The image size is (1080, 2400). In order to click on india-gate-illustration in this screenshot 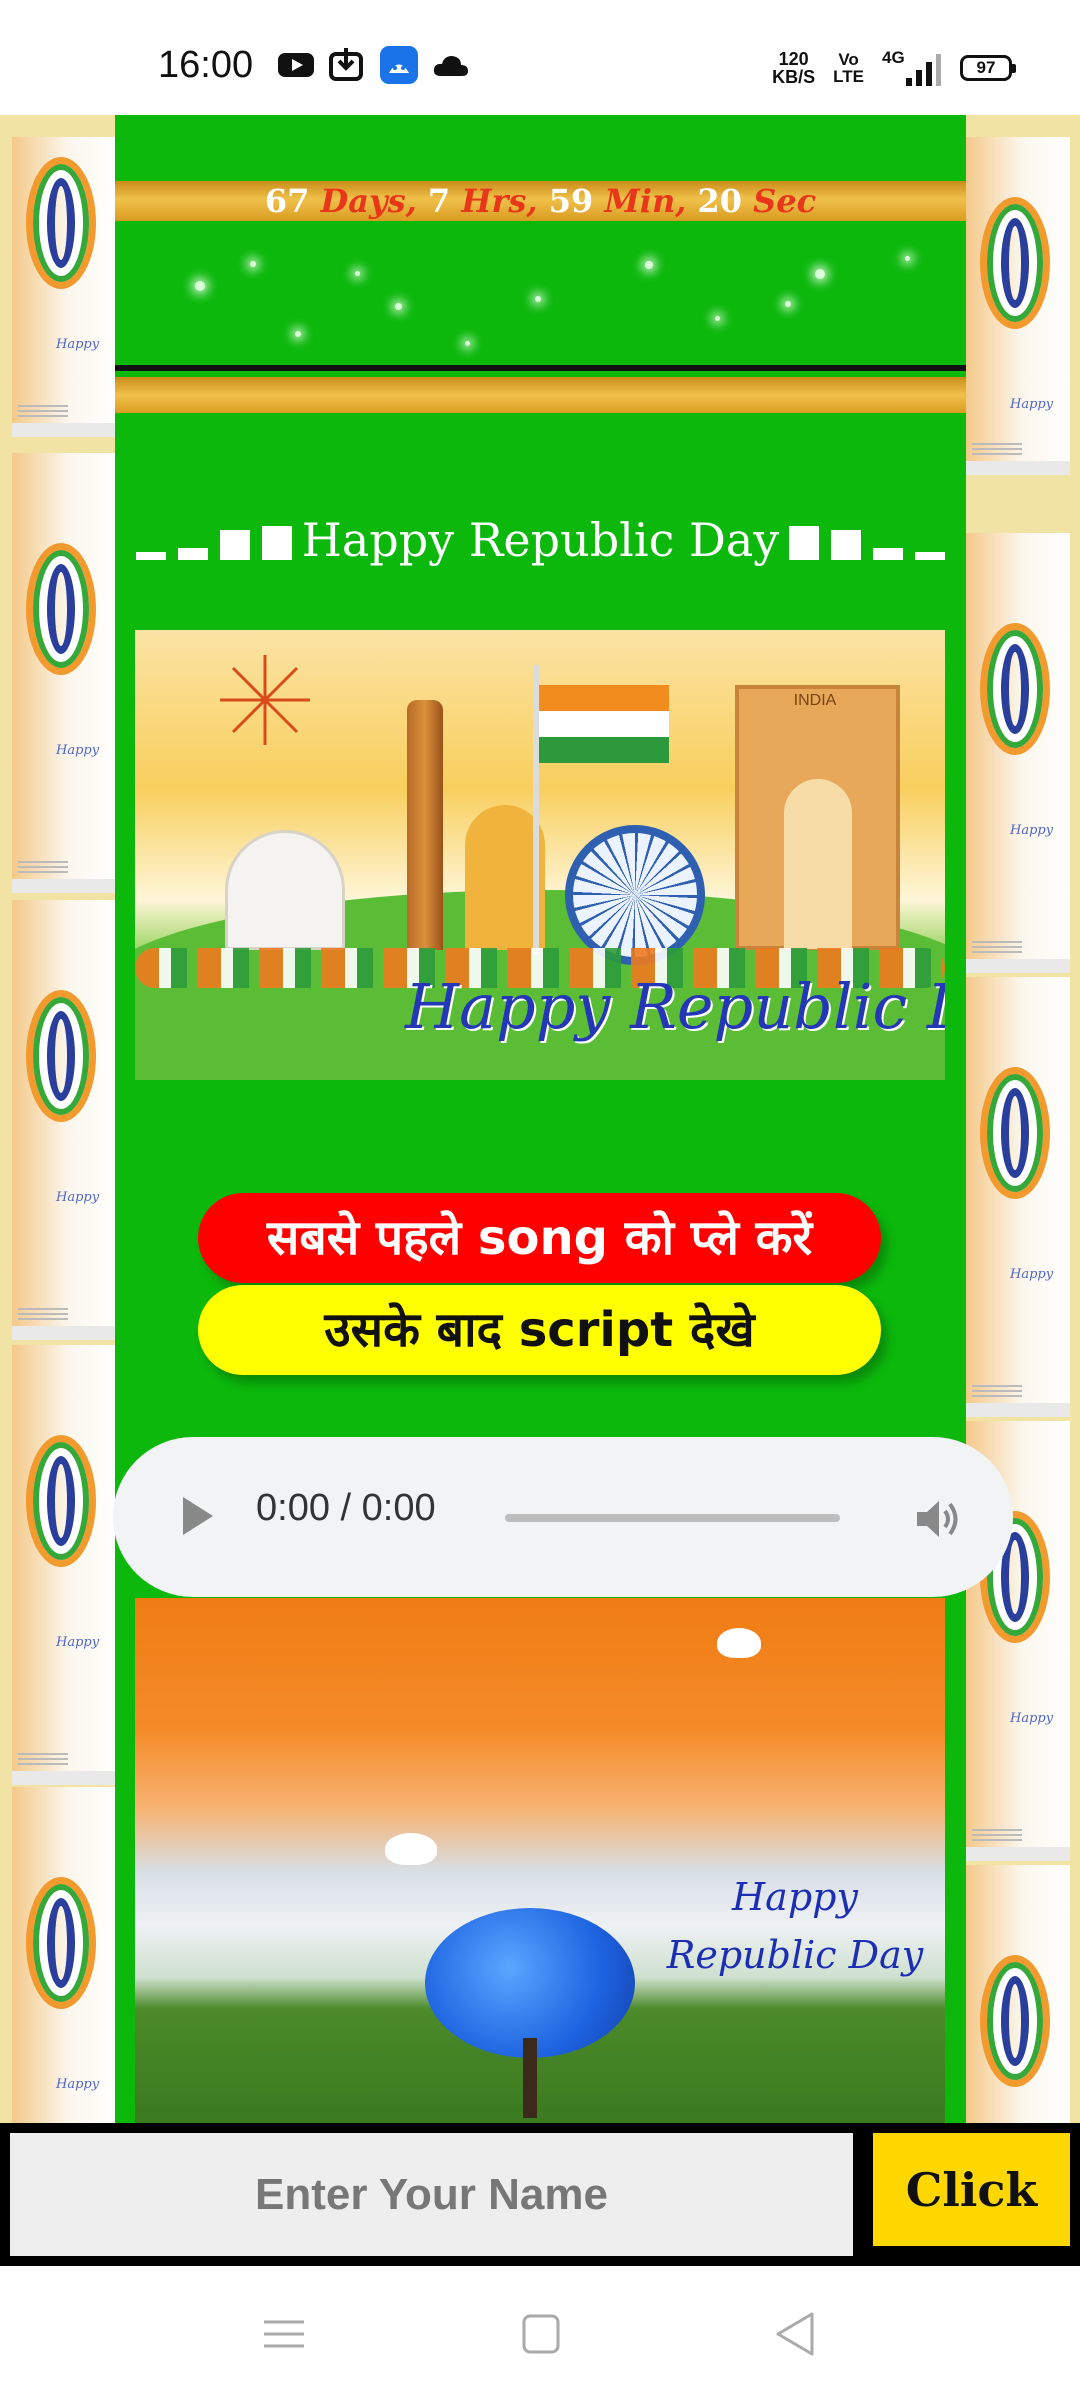, I will do `click(817, 817)`.